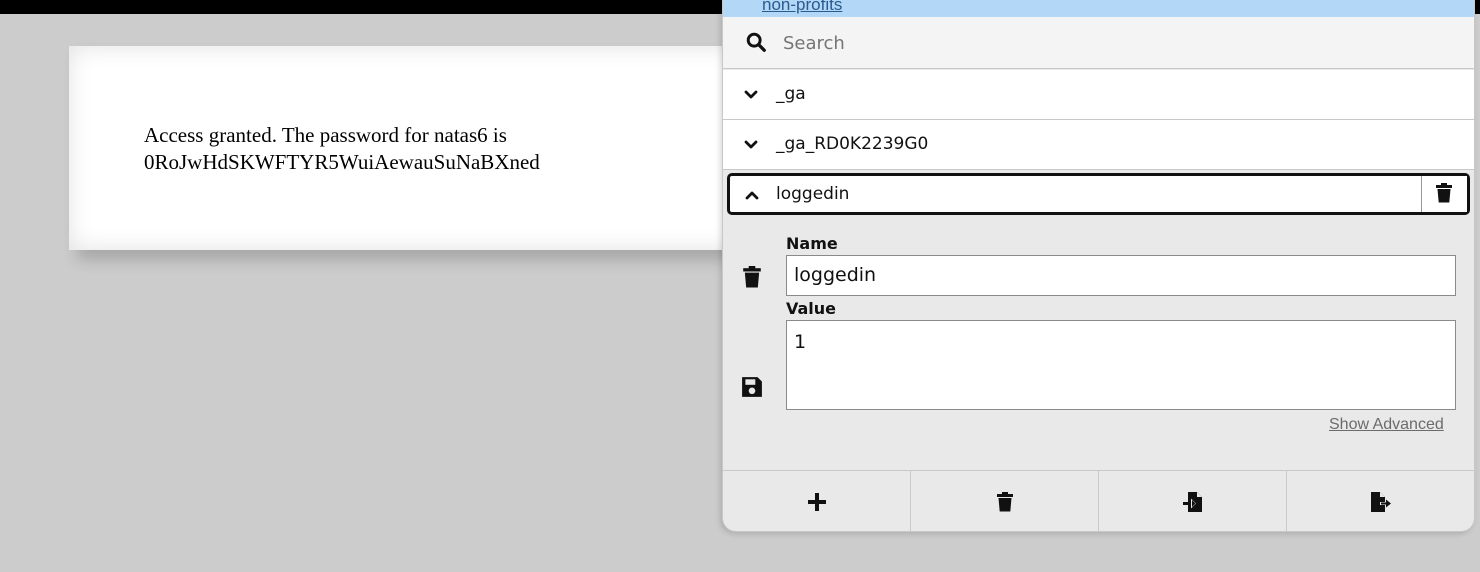 This screenshot has height=572, width=1480. What do you see at coordinates (1121, 275) in the screenshot?
I see `name-input: loggedin` at bounding box center [1121, 275].